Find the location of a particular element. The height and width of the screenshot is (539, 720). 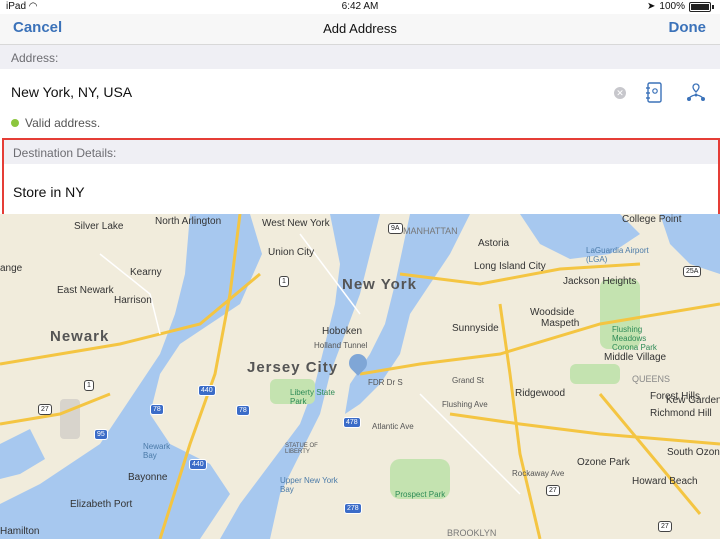

battery-percent: 100% is located at coordinates (672, 6).